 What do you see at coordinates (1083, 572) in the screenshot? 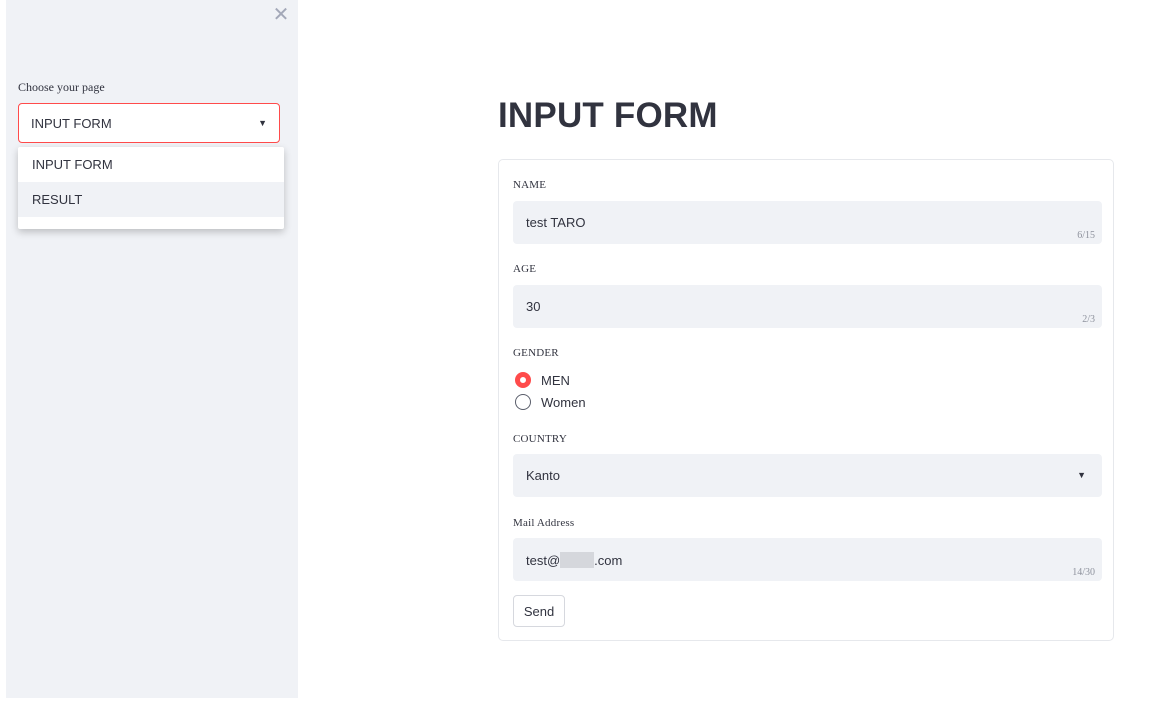
I see `mail-char-counter: 14/30` at bounding box center [1083, 572].